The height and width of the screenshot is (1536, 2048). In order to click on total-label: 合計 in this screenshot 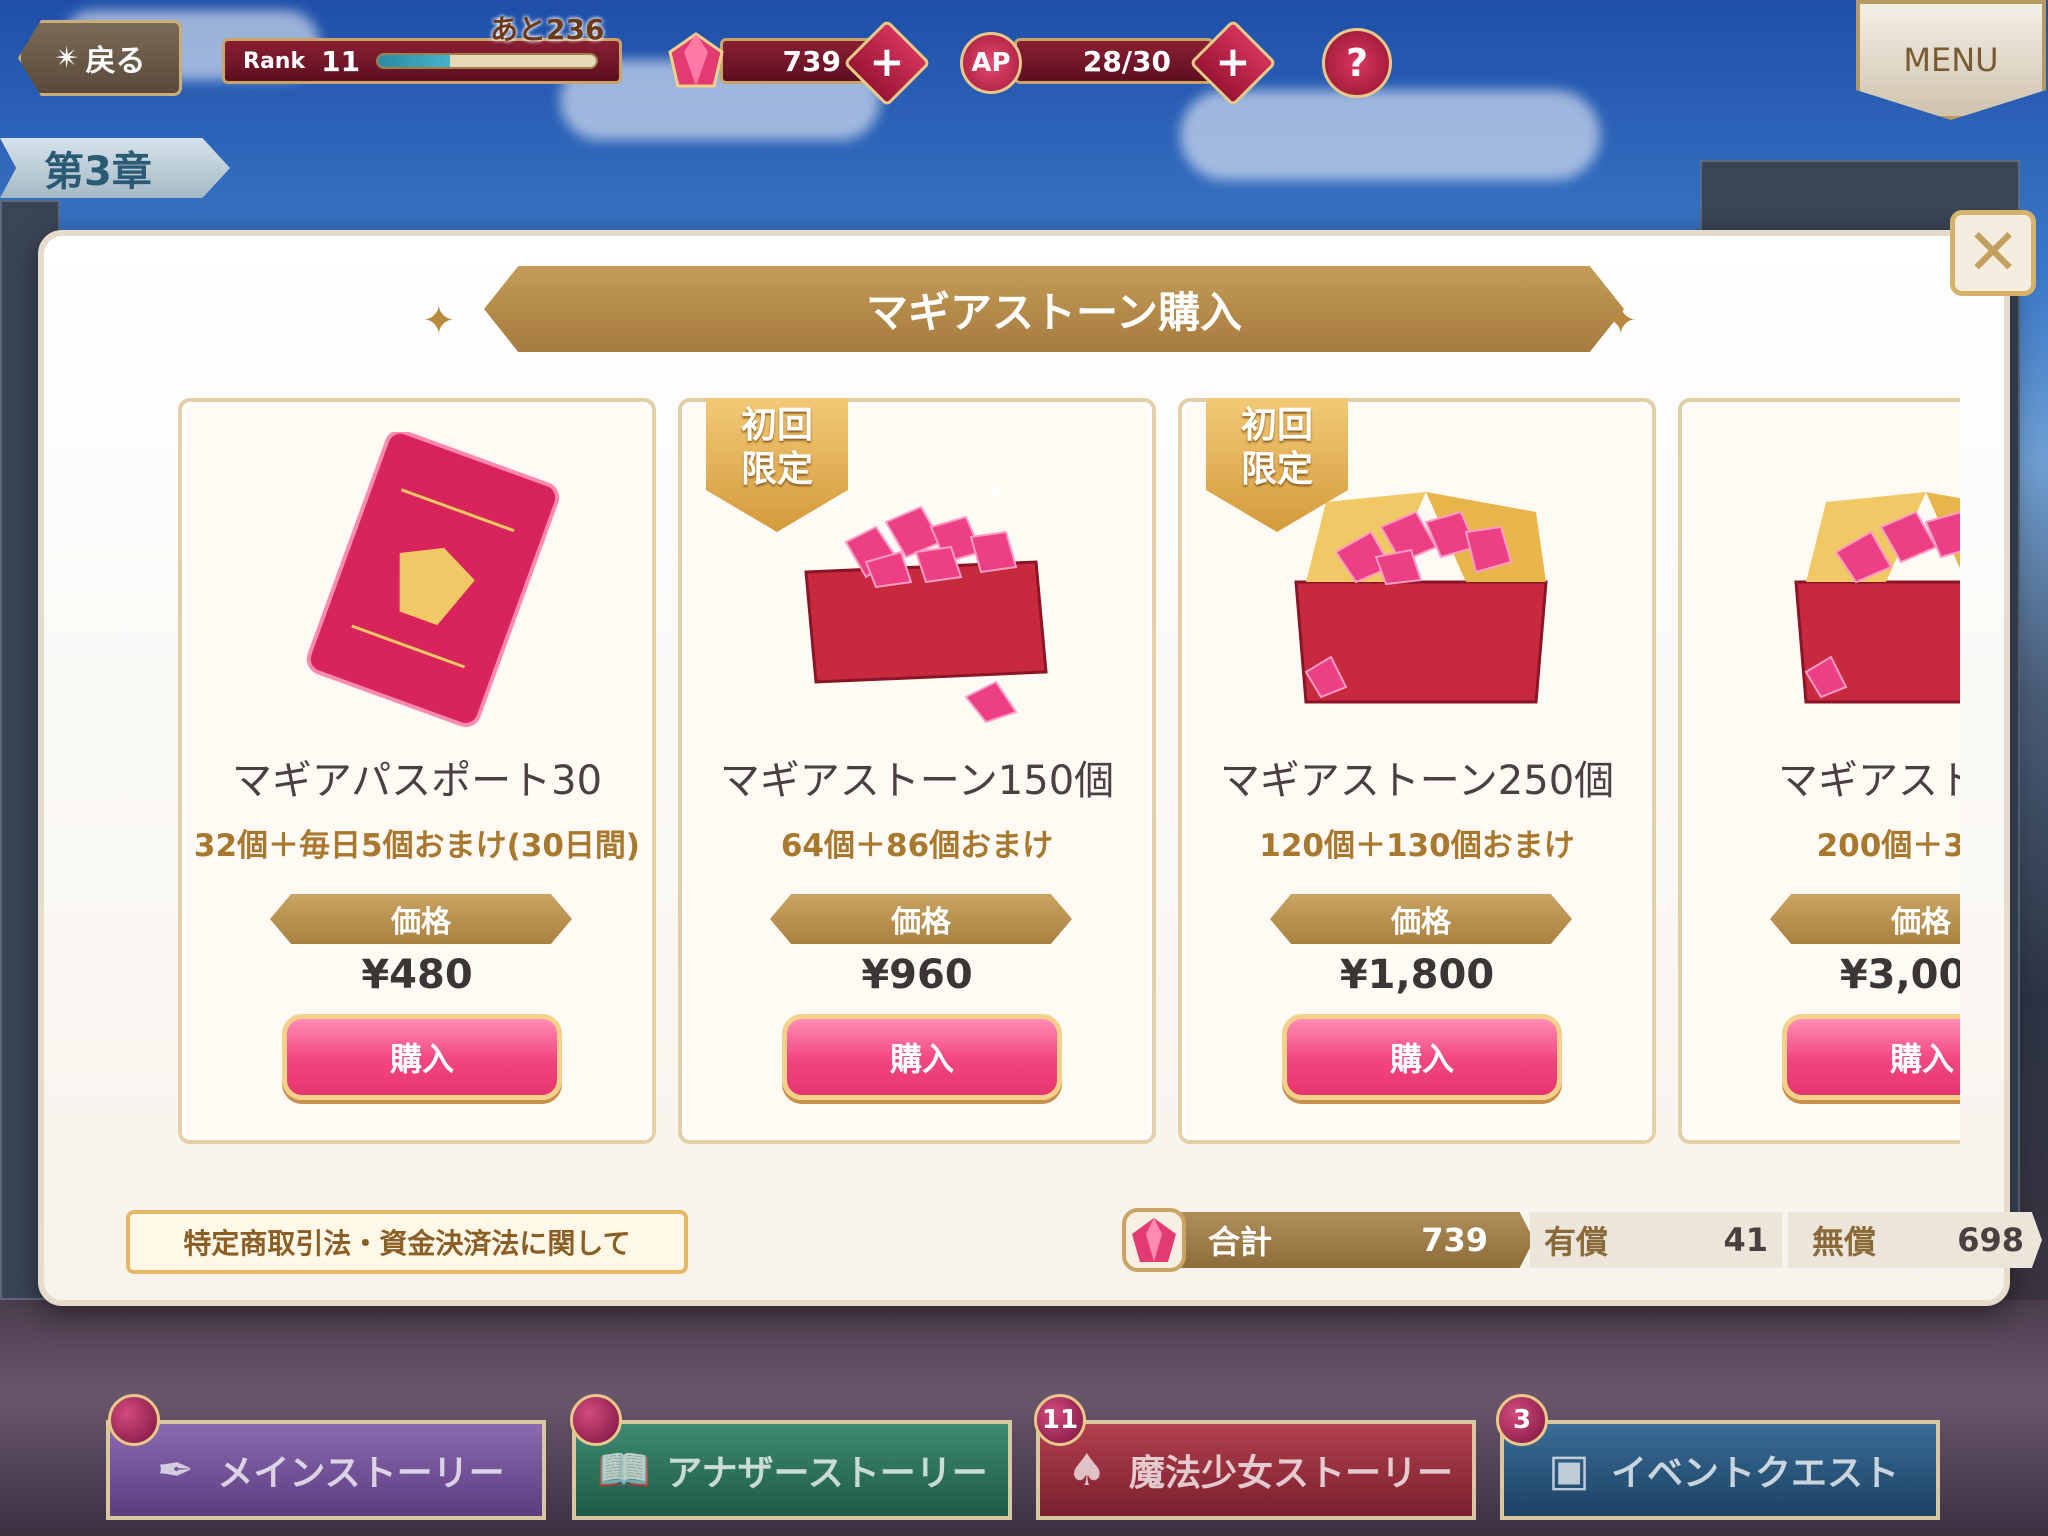, I will do `click(1240, 1242)`.